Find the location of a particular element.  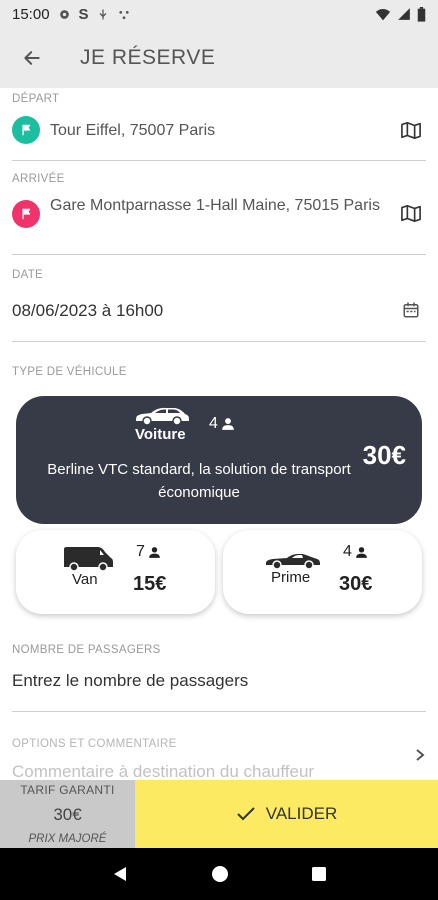

bottom-bar: TARIF GARANTI 30€ PRIX MAJORÉ VALIDER is located at coordinates (219, 814).